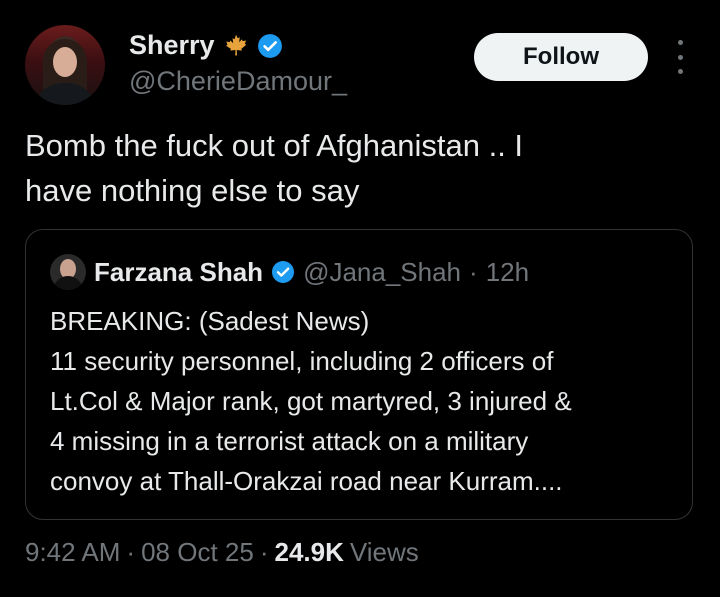 This screenshot has height=597, width=720. Describe the element at coordinates (210, 321) in the screenshot. I see `quoted-text-line: BREAKING: (Sadest News)` at that location.